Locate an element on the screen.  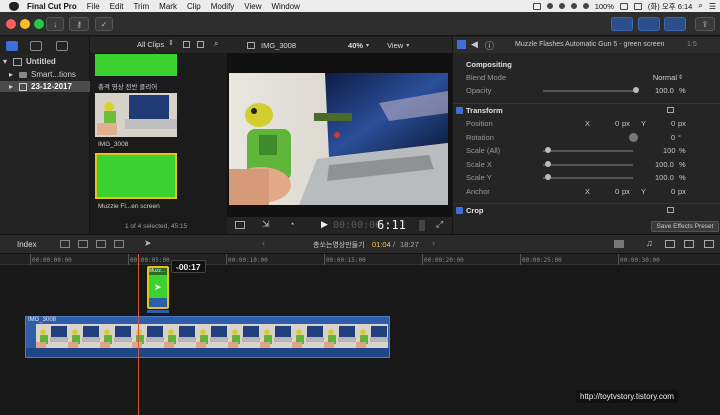
blend-mode-dropdown: Normal is located at coordinates (665, 77).